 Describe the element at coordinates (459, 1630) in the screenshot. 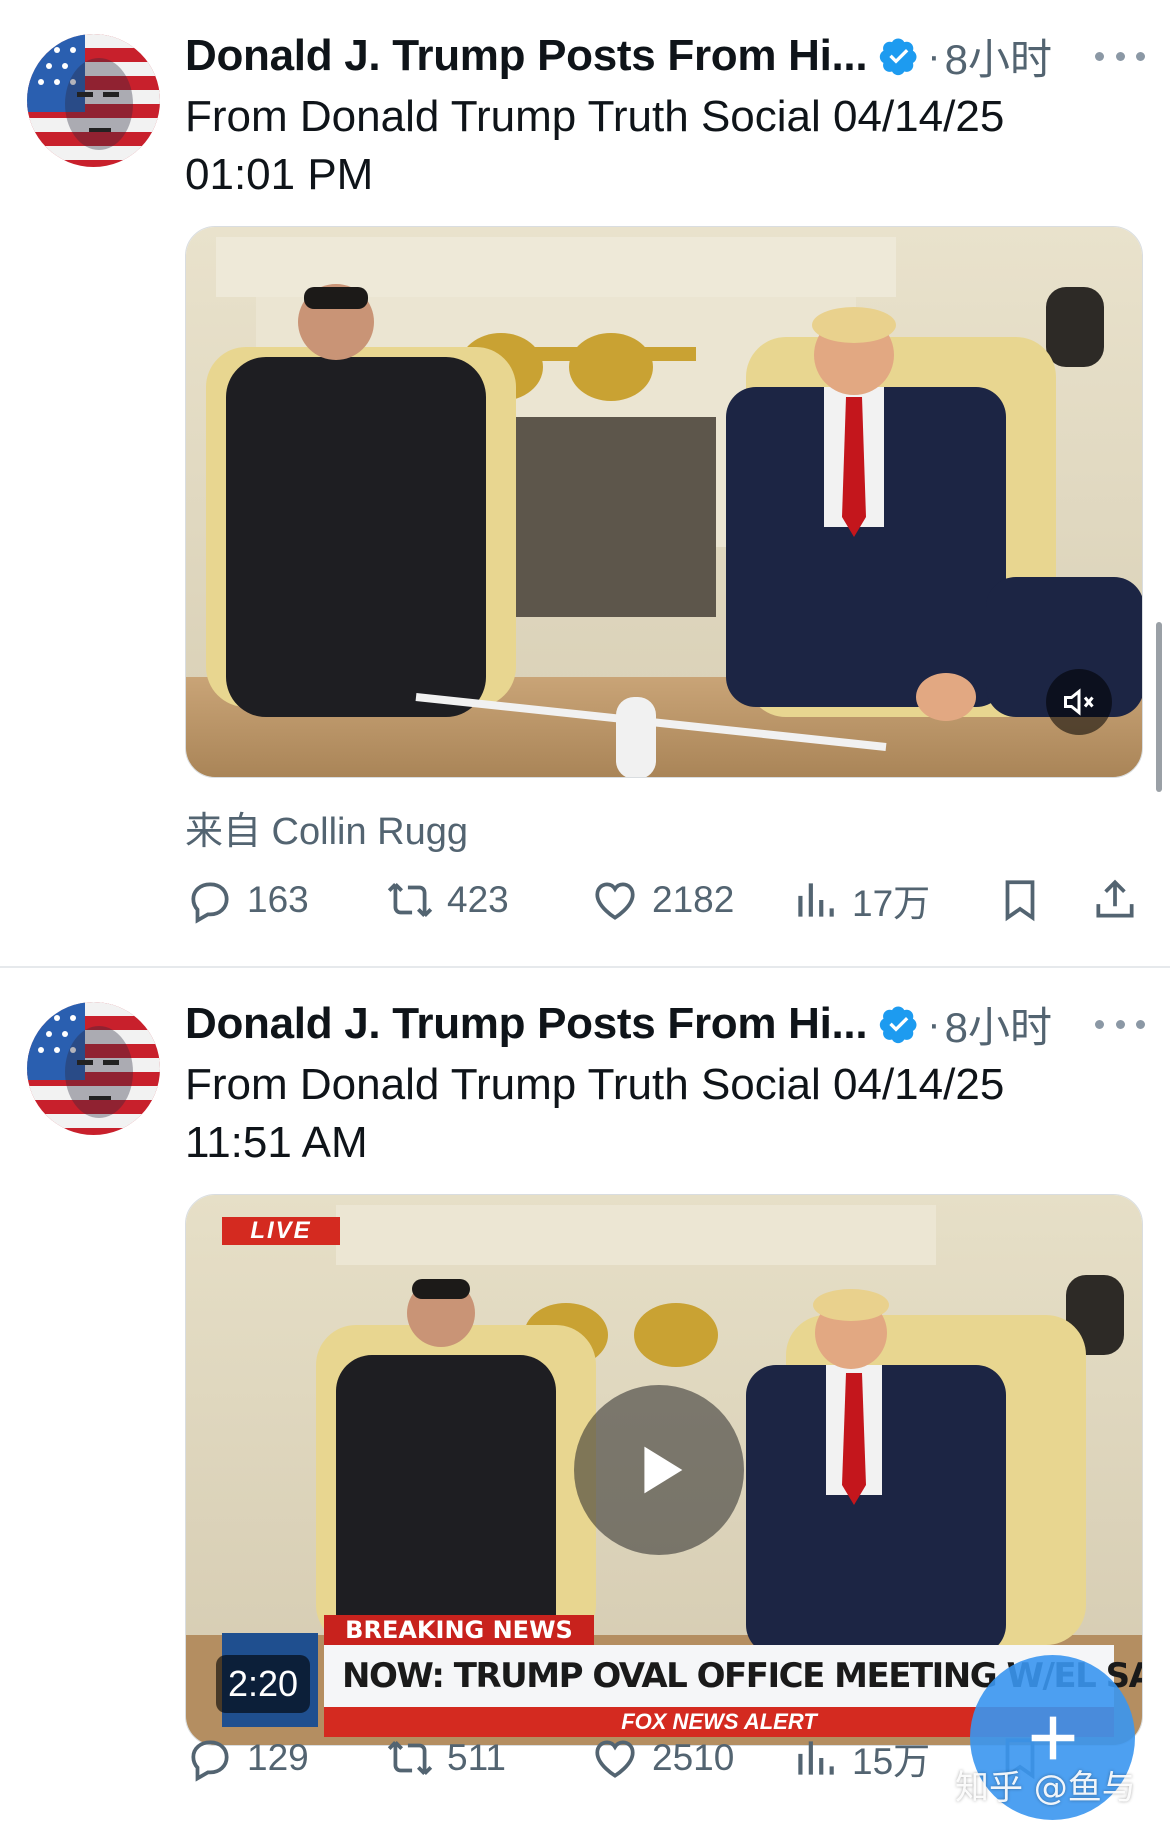

I see `breaking-news-banner: BREAKING NEWS` at that location.